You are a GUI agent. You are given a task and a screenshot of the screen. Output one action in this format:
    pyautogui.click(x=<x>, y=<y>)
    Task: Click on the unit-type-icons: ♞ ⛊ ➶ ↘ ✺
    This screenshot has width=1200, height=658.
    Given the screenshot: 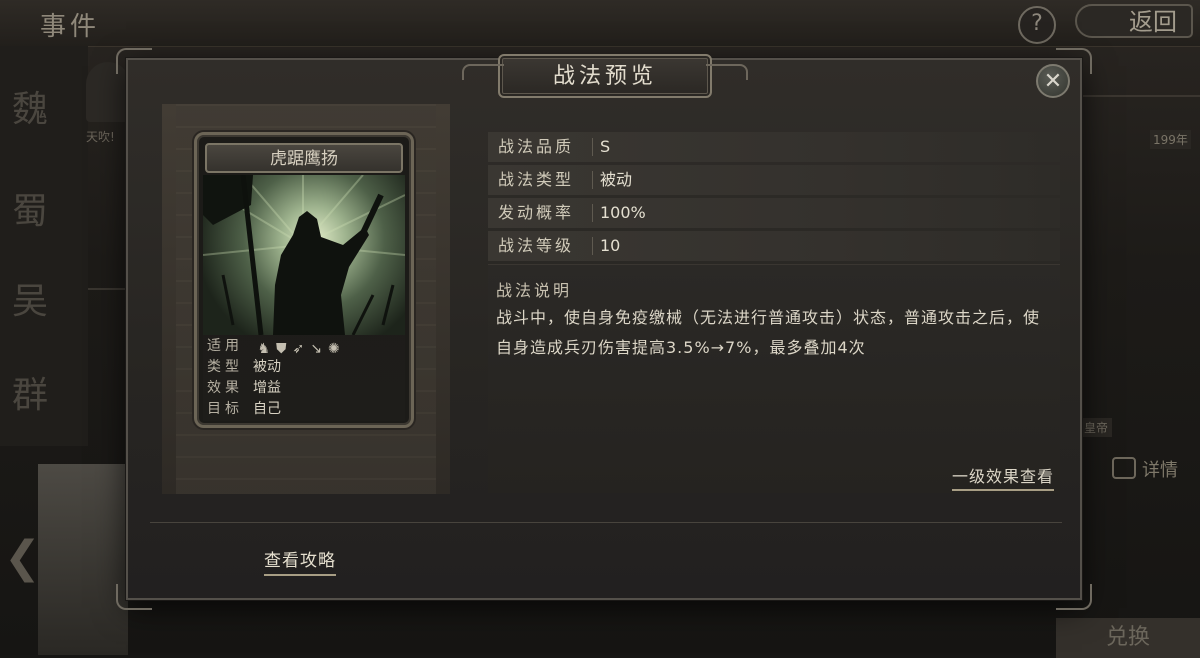 What is the action you would take?
    pyautogui.click(x=301, y=349)
    